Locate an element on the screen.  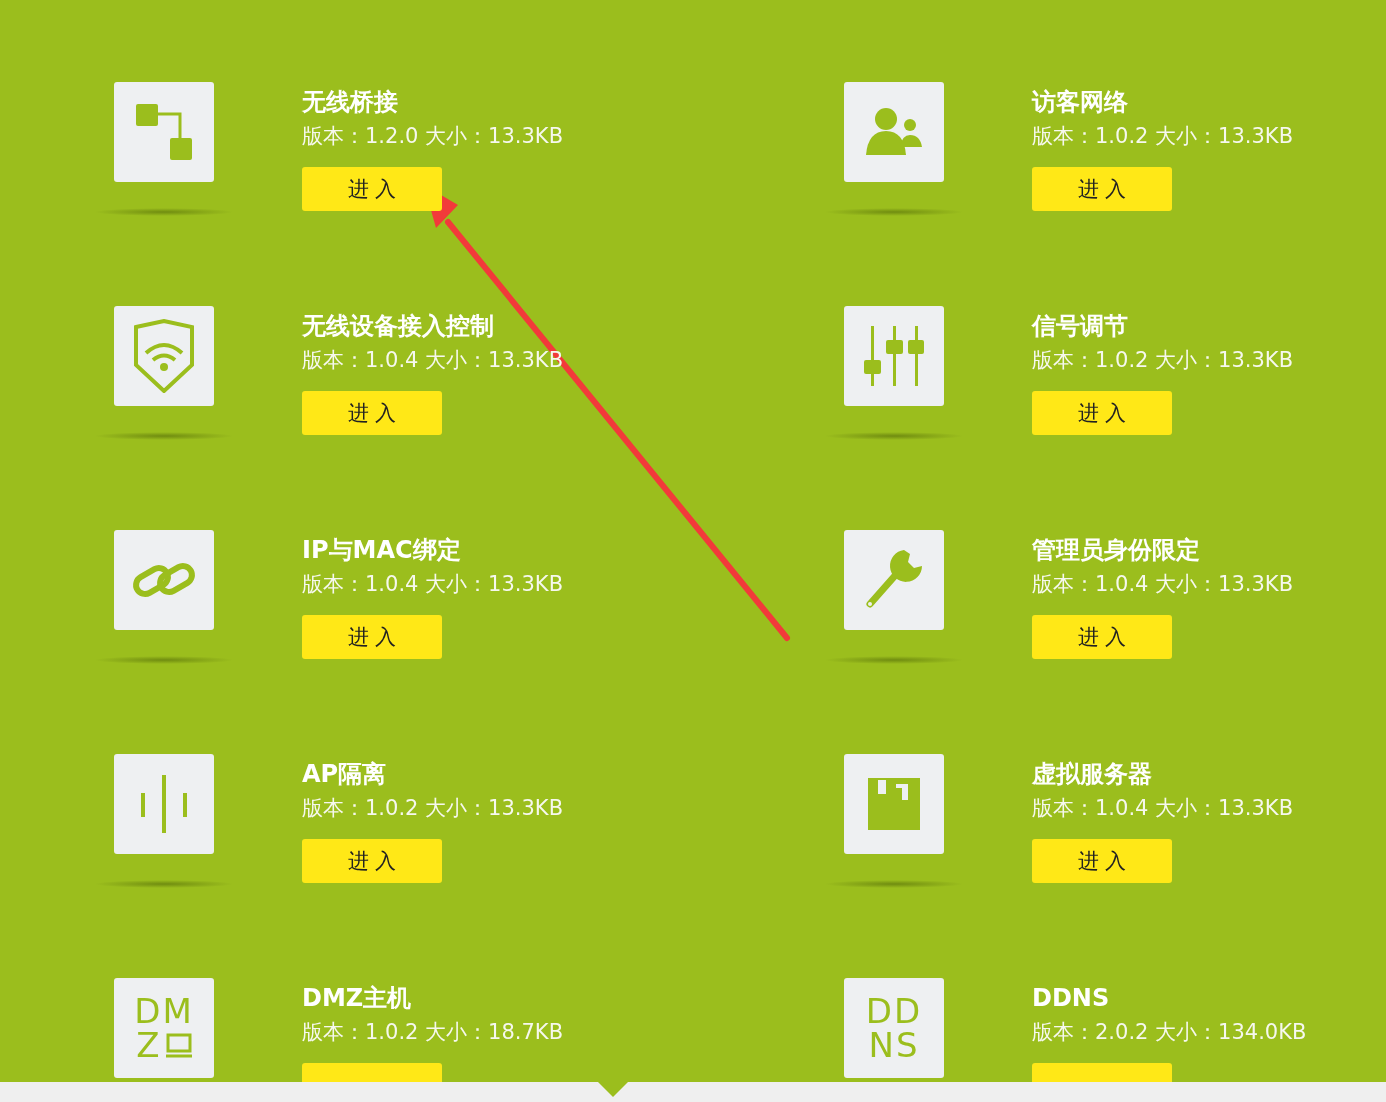
bars-icon is located at coordinates (164, 804).